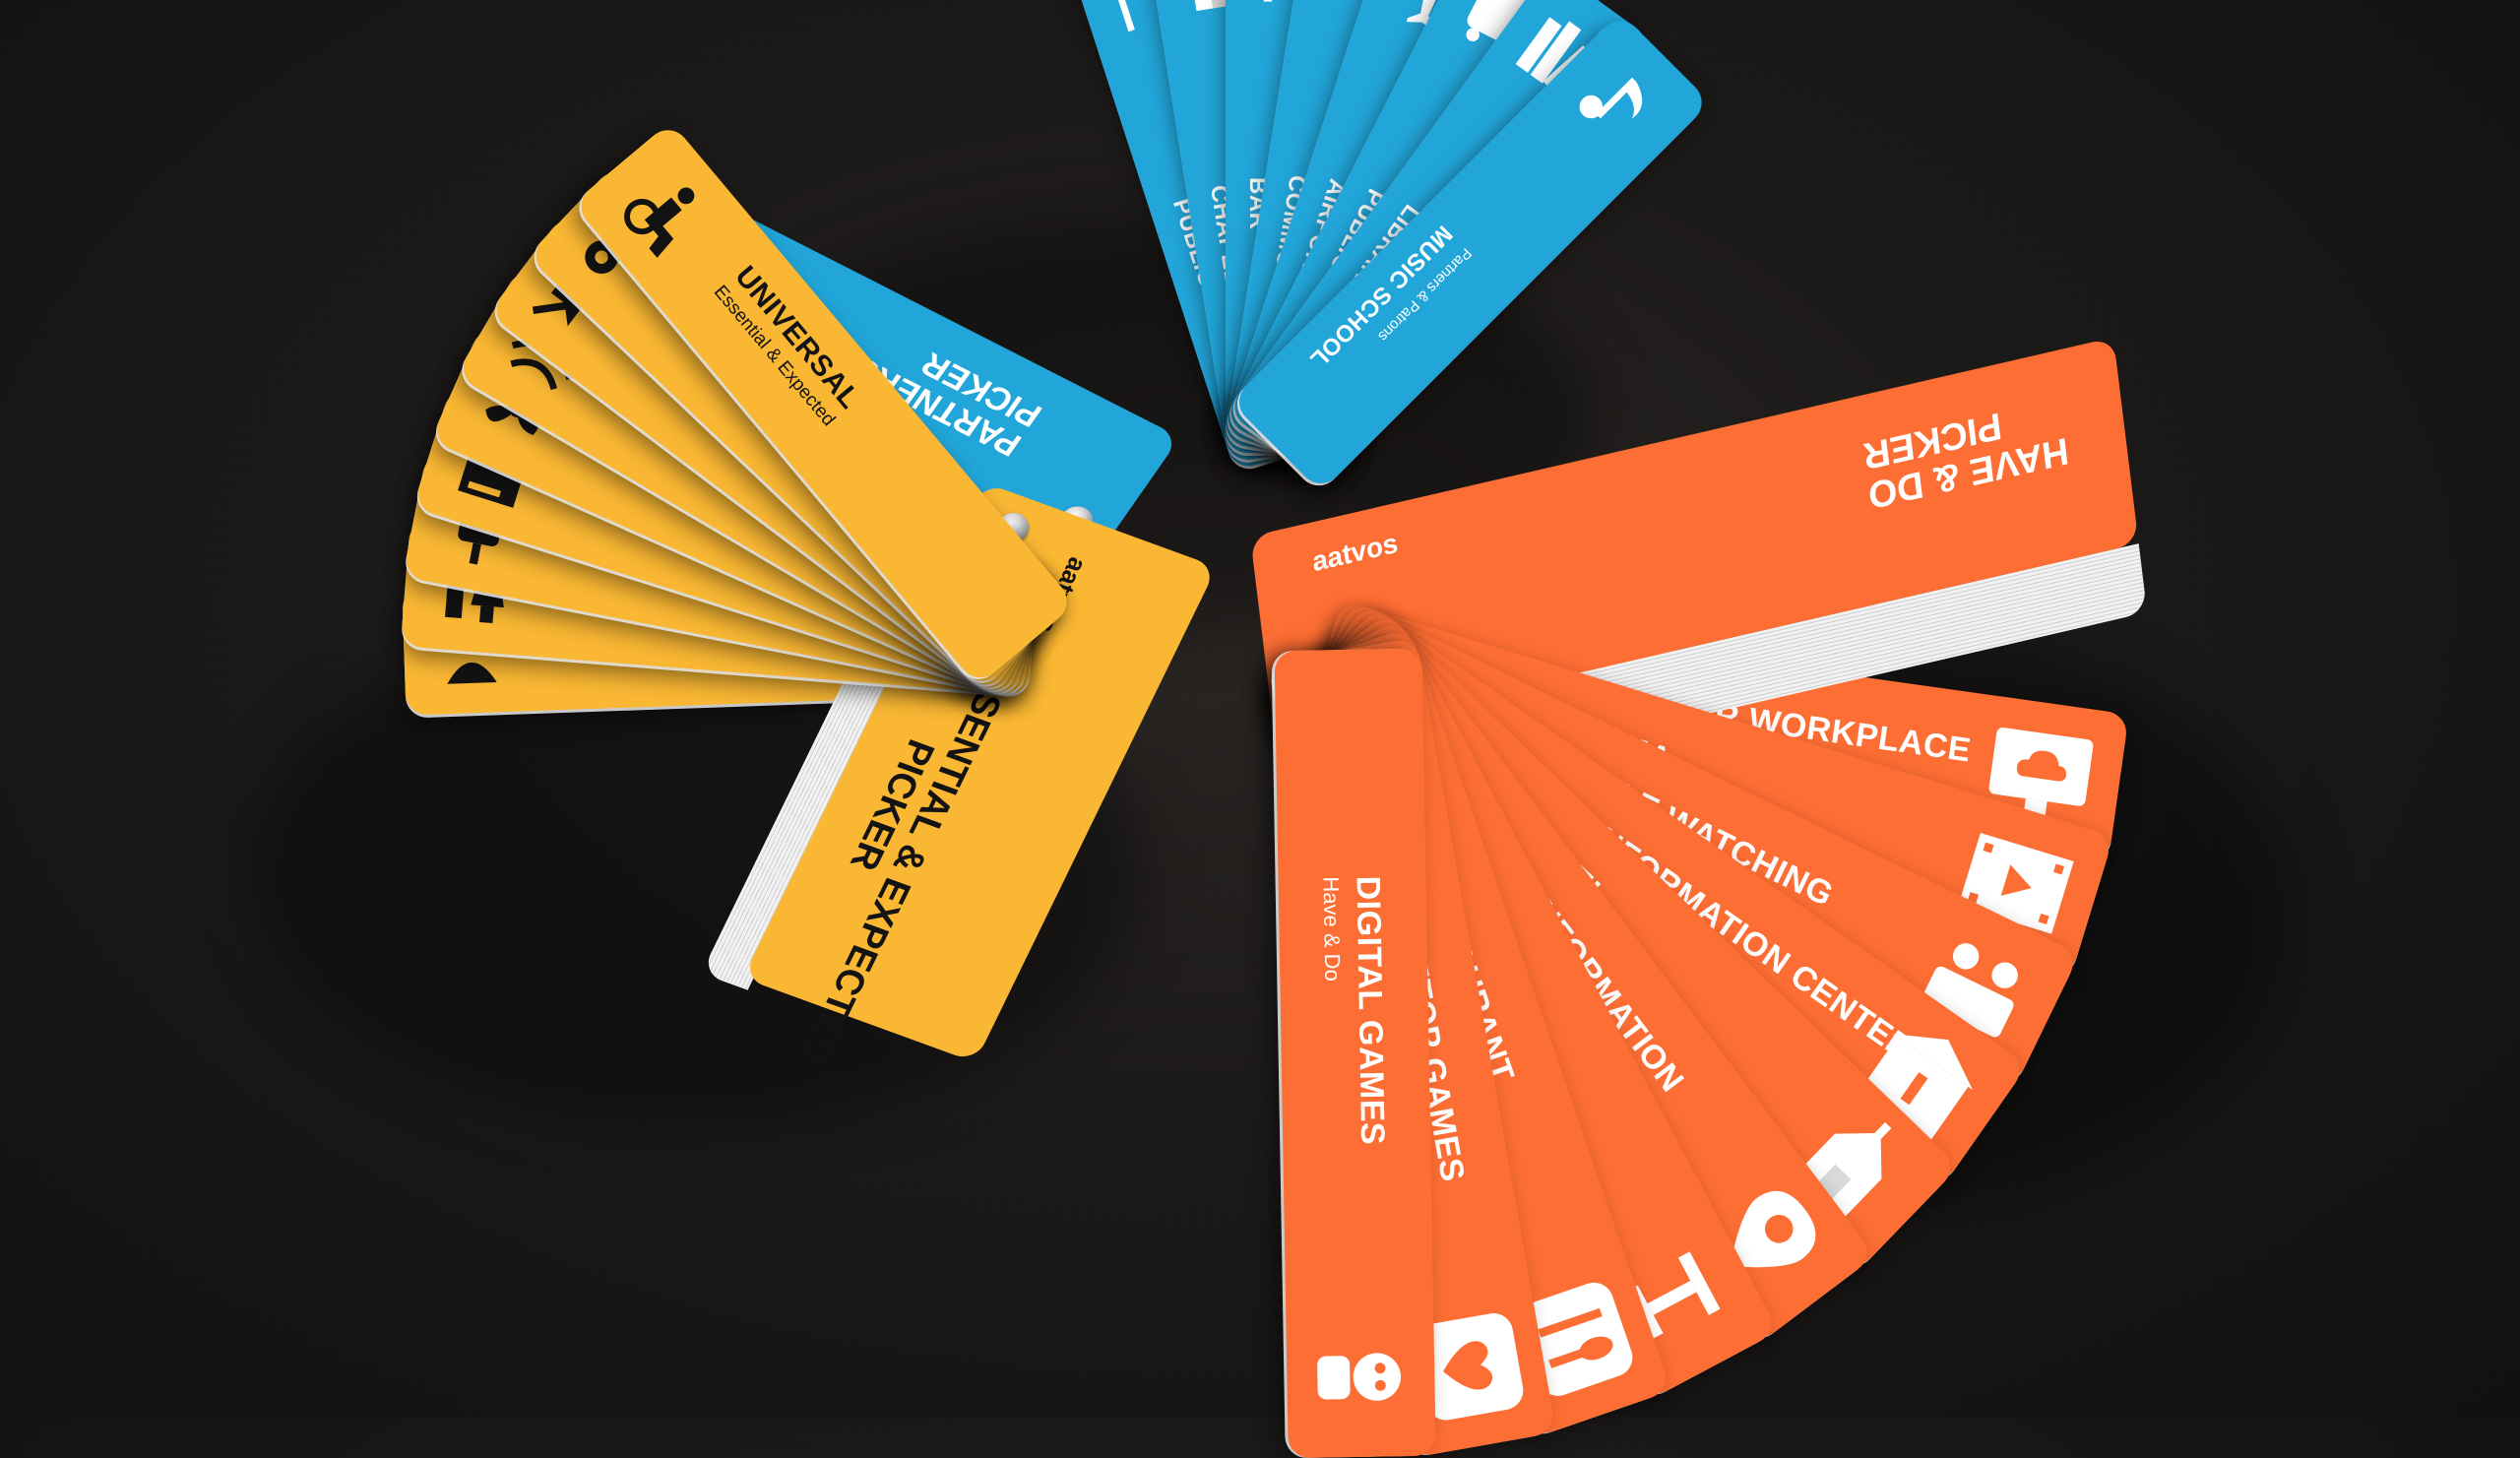  What do you see at coordinates (1370, 1010) in the screenshot?
I see `card-title: DIGITAL GAMES` at bounding box center [1370, 1010].